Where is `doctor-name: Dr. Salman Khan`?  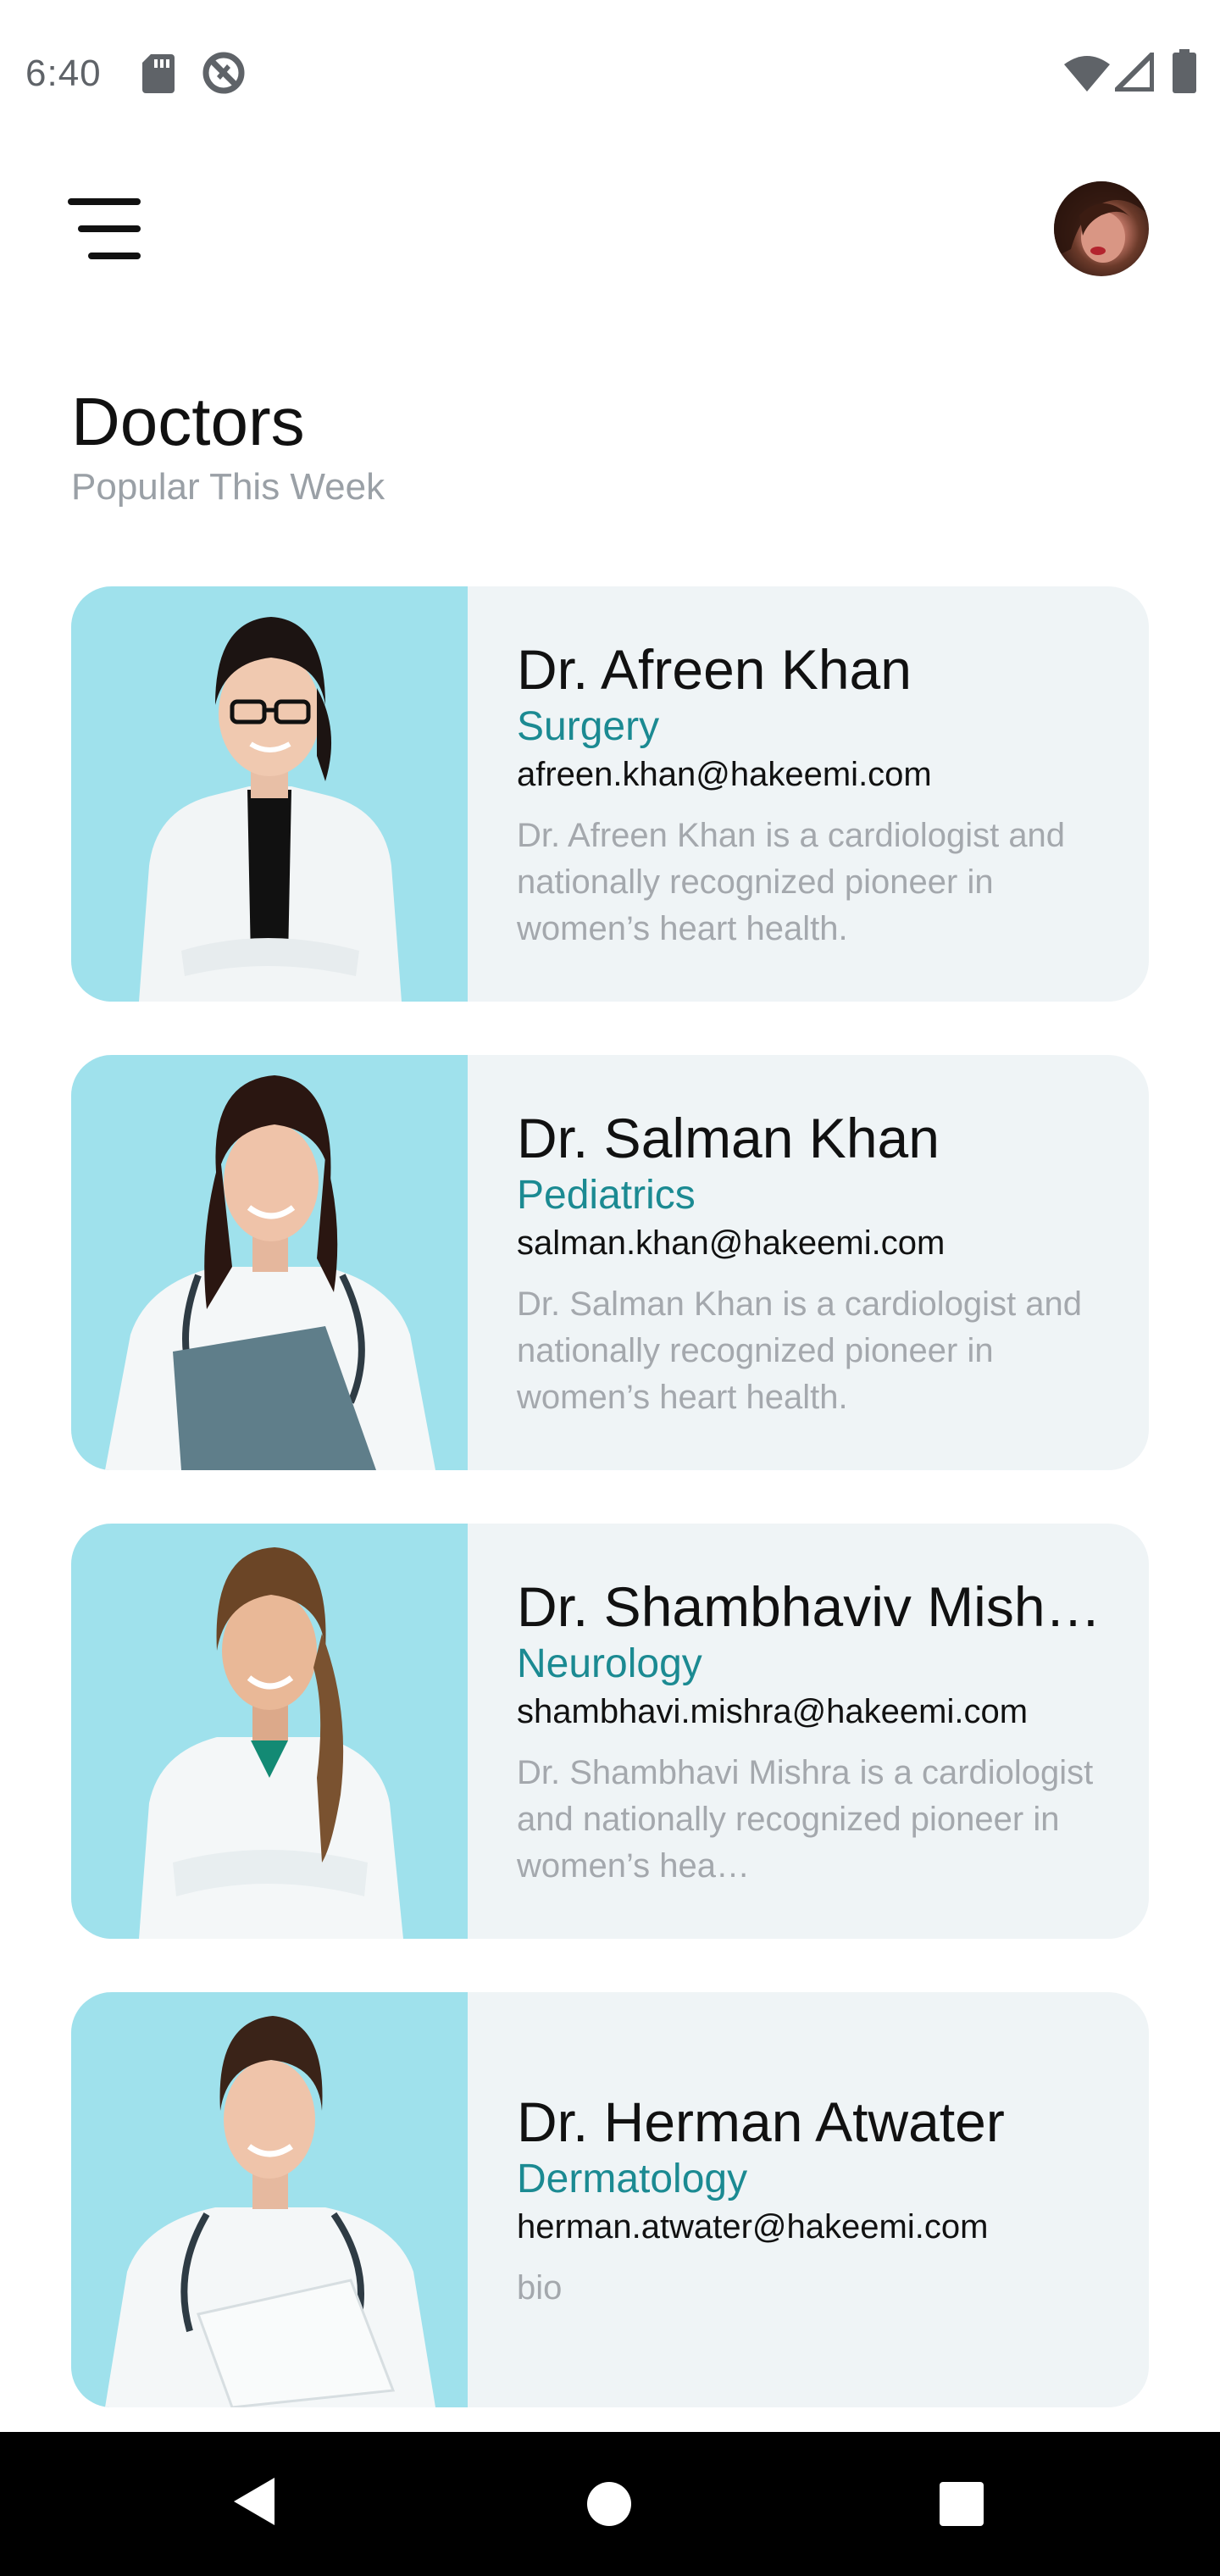 doctor-name: Dr. Salman Khan is located at coordinates (728, 1137).